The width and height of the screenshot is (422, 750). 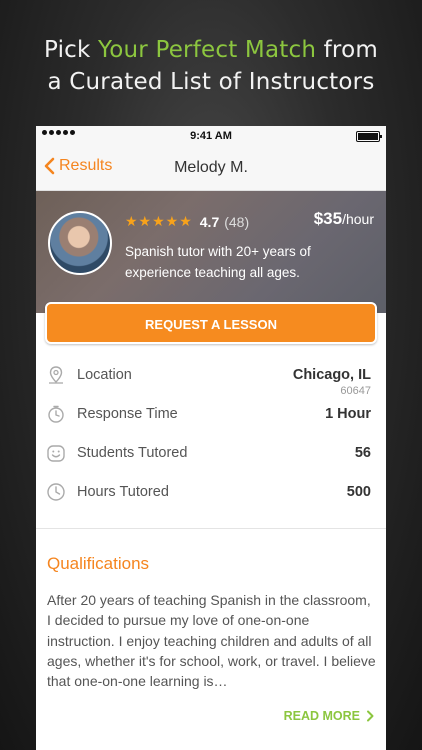 I want to click on rating: ★★★★★ 4.7 (48), so click(x=187, y=221).